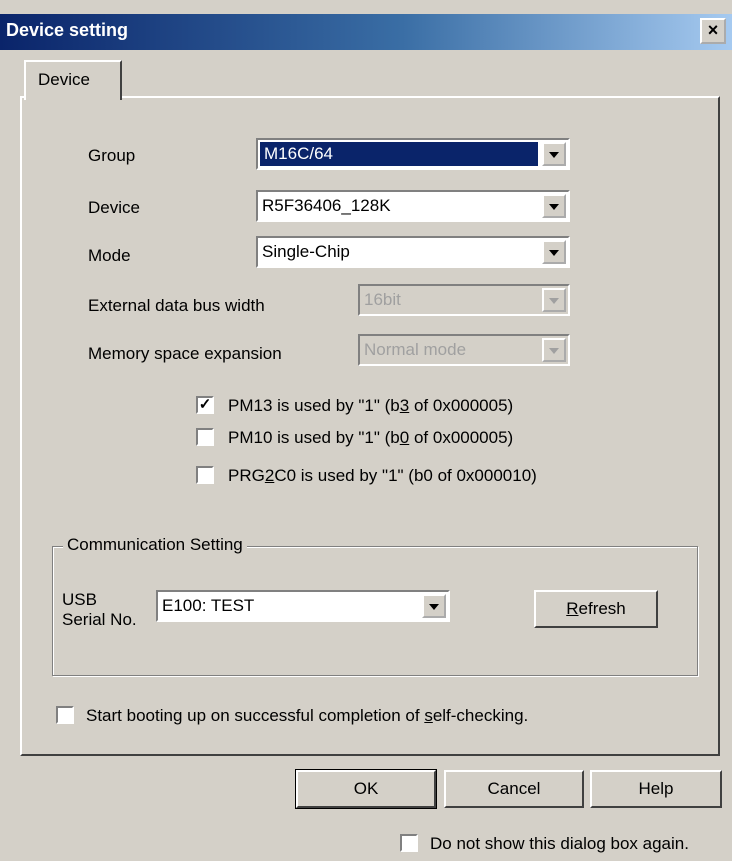  I want to click on group-label: Group, so click(112, 155).